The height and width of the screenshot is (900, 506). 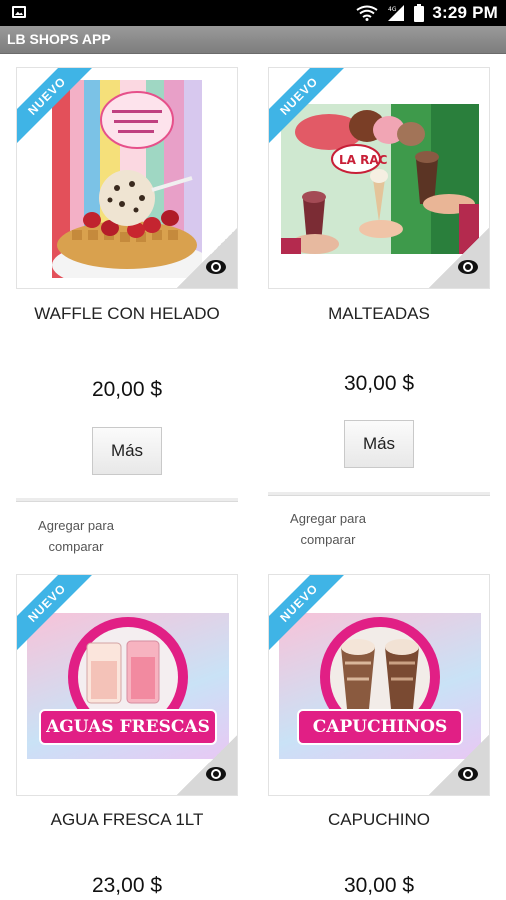 What do you see at coordinates (19, 12) in the screenshot?
I see `picture-notification-icon` at bounding box center [19, 12].